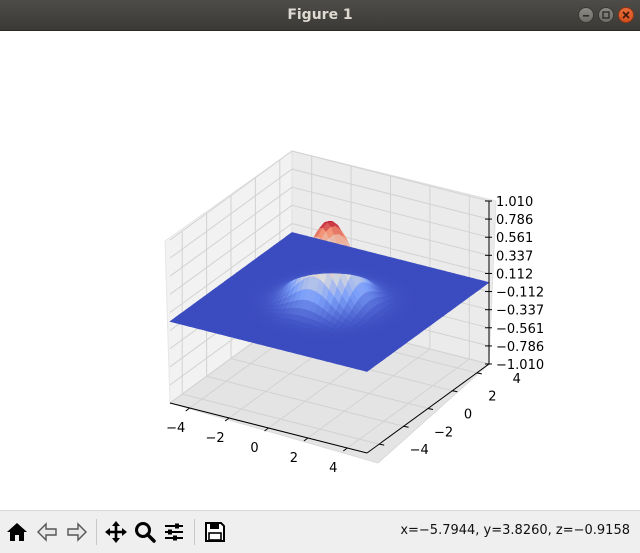 The image size is (640, 553). Describe the element at coordinates (419, 450) in the screenshot. I see `y-tick-label: −4` at that location.